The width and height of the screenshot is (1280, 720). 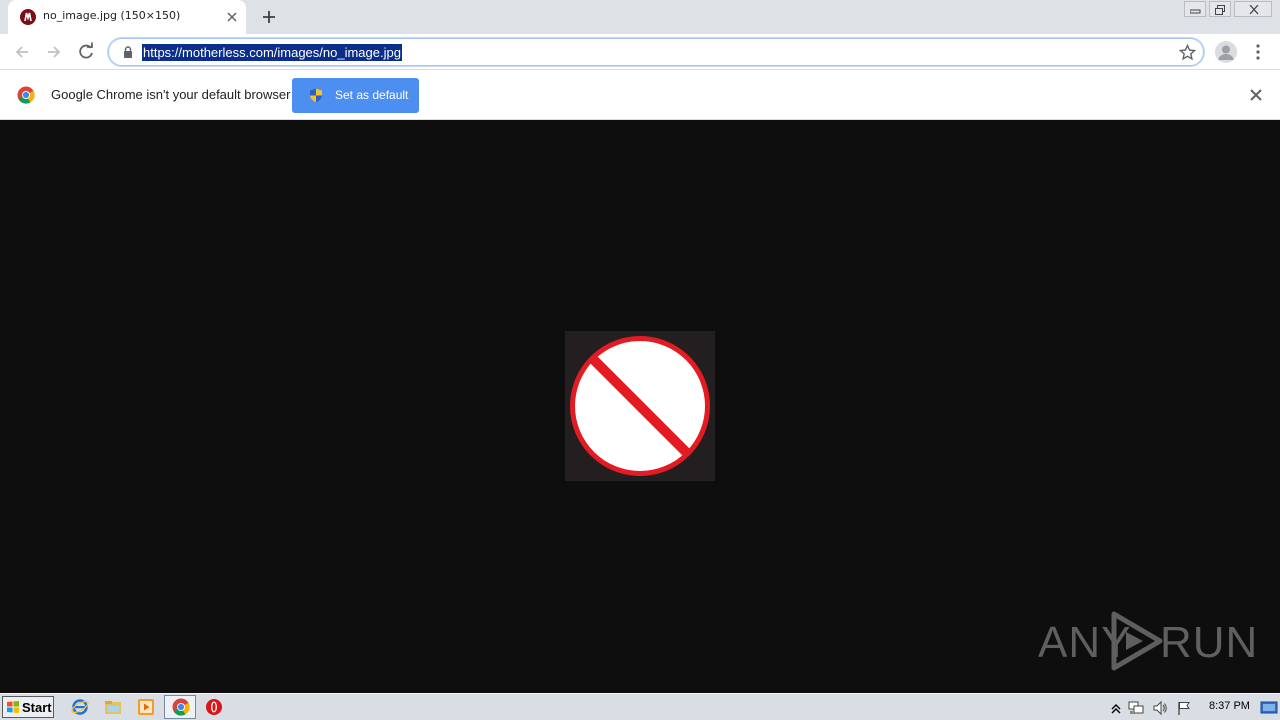 What do you see at coordinates (13, 707) in the screenshot?
I see `windows-flag-icon` at bounding box center [13, 707].